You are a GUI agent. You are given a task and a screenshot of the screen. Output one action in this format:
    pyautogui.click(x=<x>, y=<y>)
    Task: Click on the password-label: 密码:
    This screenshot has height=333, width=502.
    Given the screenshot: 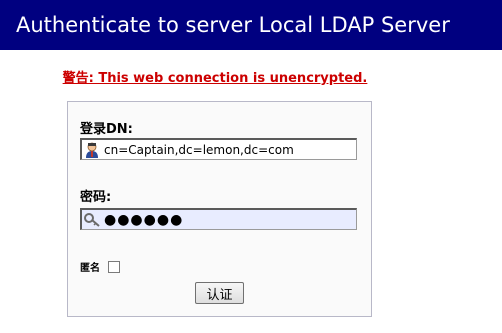 What is the action you would take?
    pyautogui.click(x=96, y=197)
    